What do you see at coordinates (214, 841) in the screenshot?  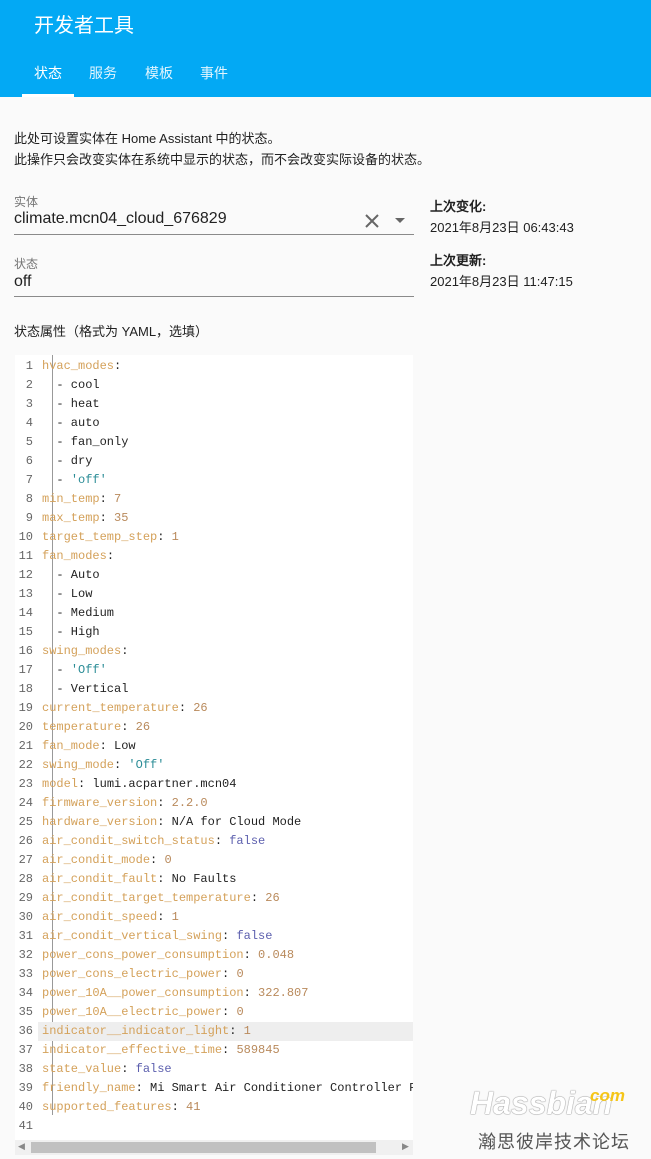 I see `code-line: 26 air_condit_switch_status: false` at bounding box center [214, 841].